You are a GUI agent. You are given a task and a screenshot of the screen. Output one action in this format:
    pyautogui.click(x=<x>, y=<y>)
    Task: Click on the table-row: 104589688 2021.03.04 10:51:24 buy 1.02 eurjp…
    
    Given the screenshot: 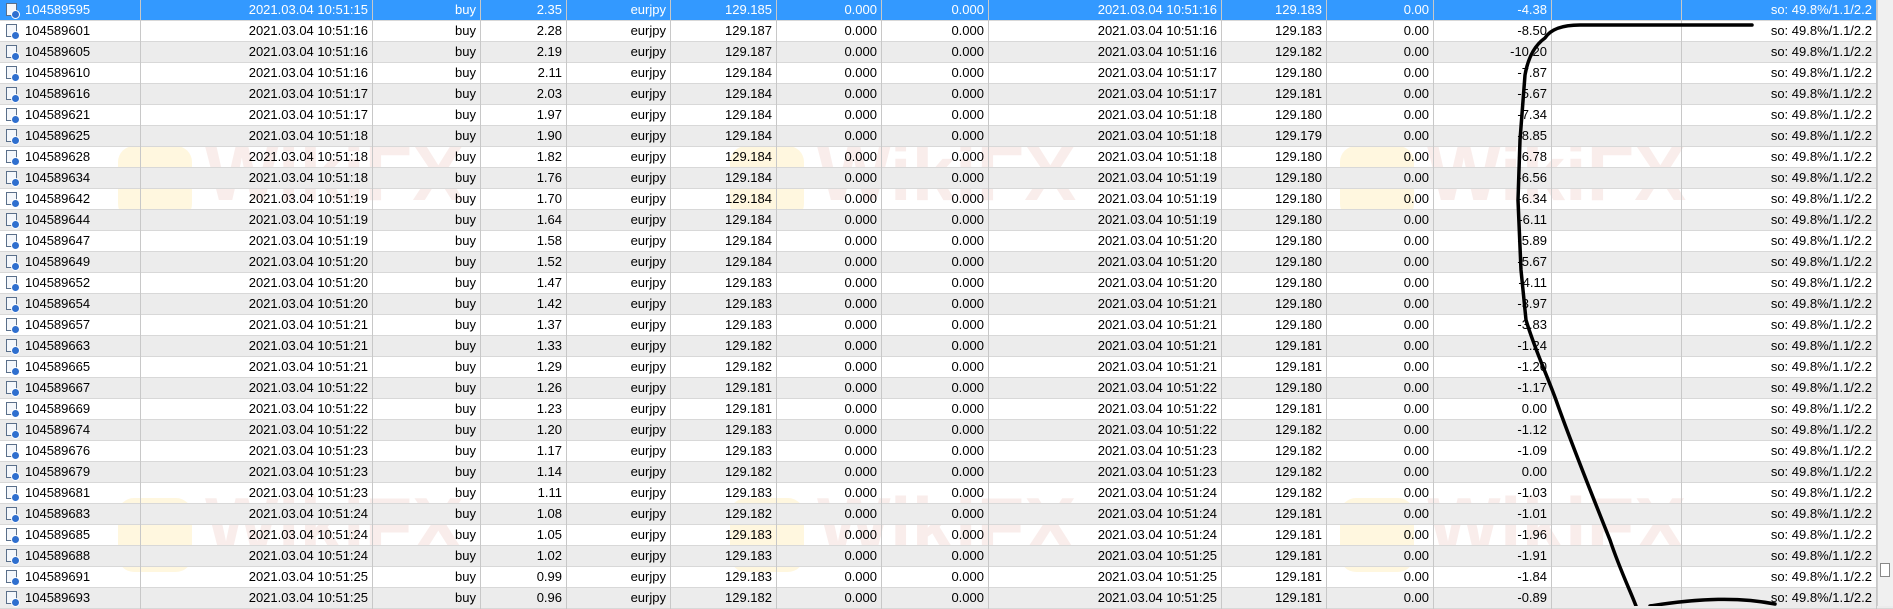 What is the action you would take?
    pyautogui.click(x=946, y=556)
    